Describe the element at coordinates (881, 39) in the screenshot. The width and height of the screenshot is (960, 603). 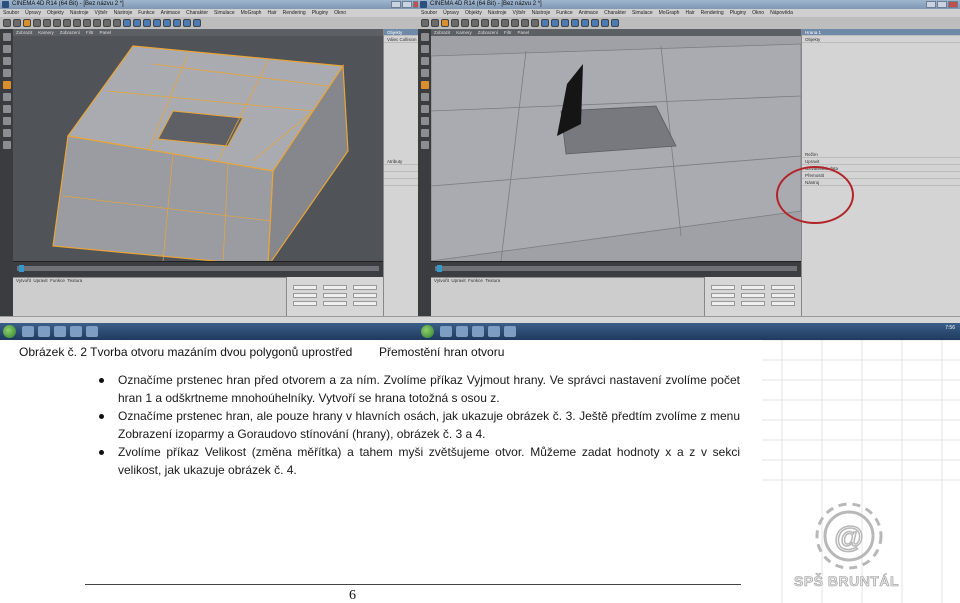
I see `panel-row: Objekty` at that location.